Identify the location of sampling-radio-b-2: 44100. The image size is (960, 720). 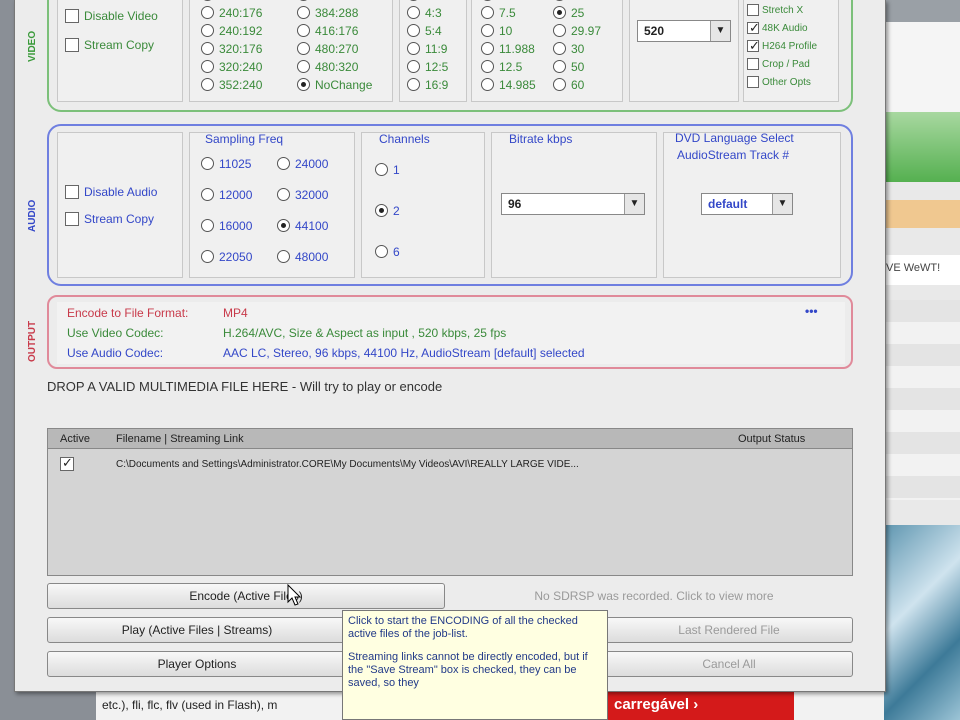
(302, 225).